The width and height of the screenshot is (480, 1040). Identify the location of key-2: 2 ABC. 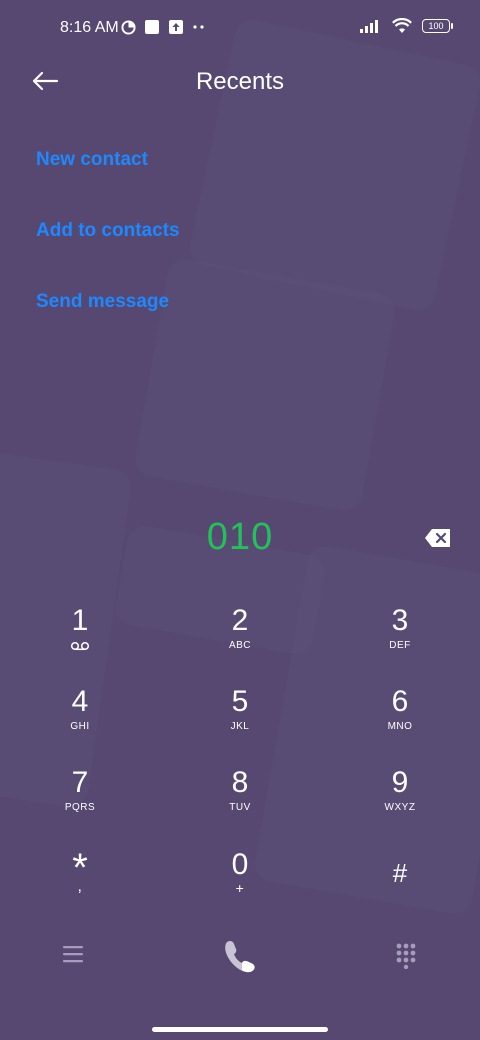
(240, 640).